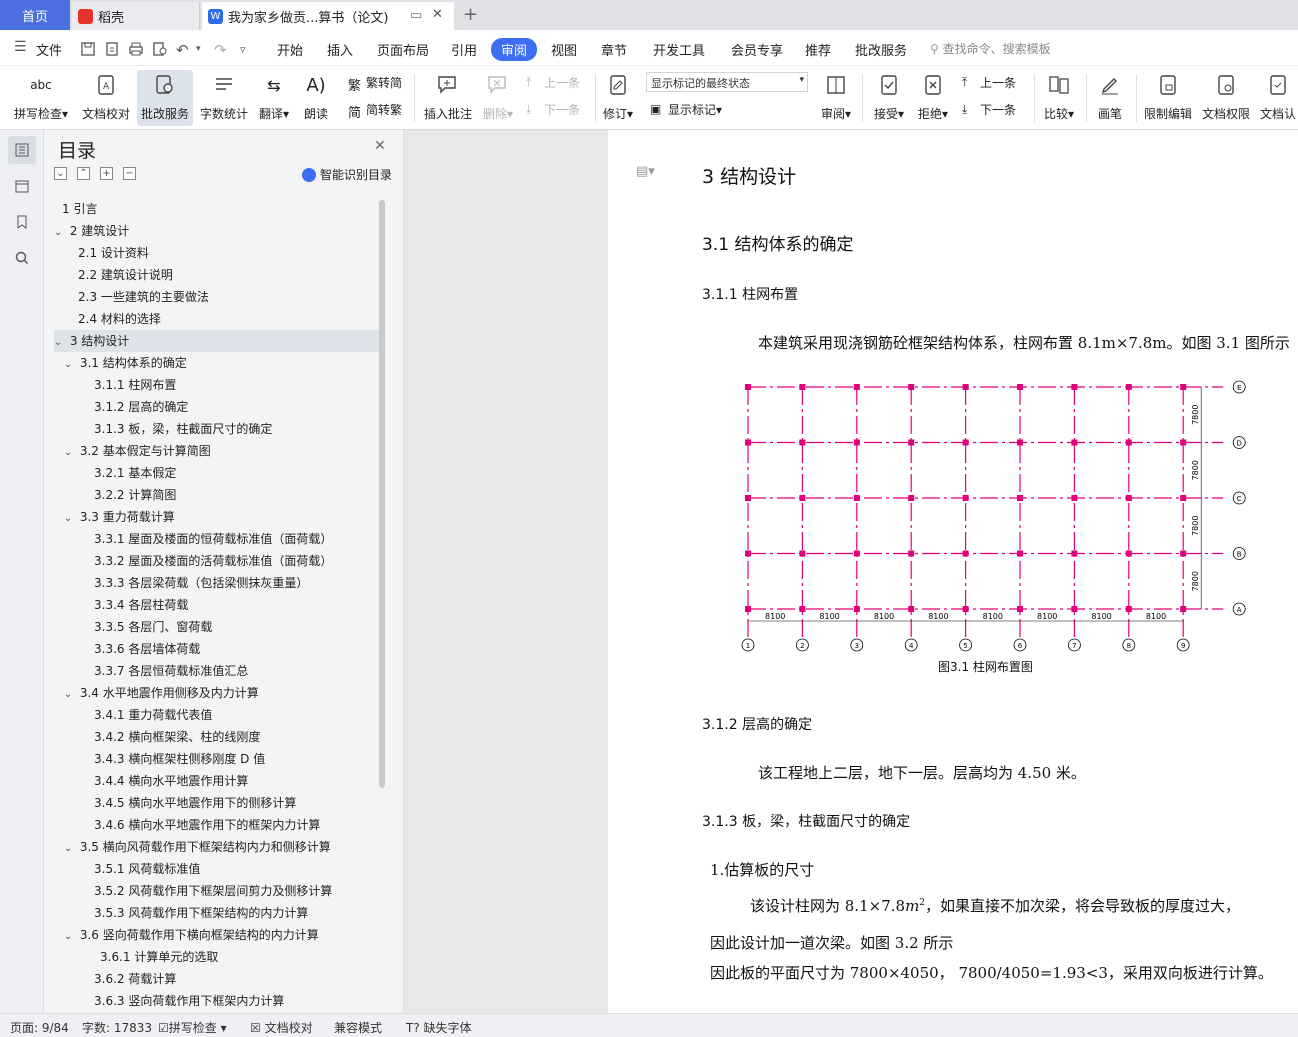 Image resolution: width=1298 pixels, height=1037 pixels. What do you see at coordinates (216, 998) in the screenshot?
I see `toc-item: 3.6.3 竖向荷载作用下框架内力计算` at bounding box center [216, 998].